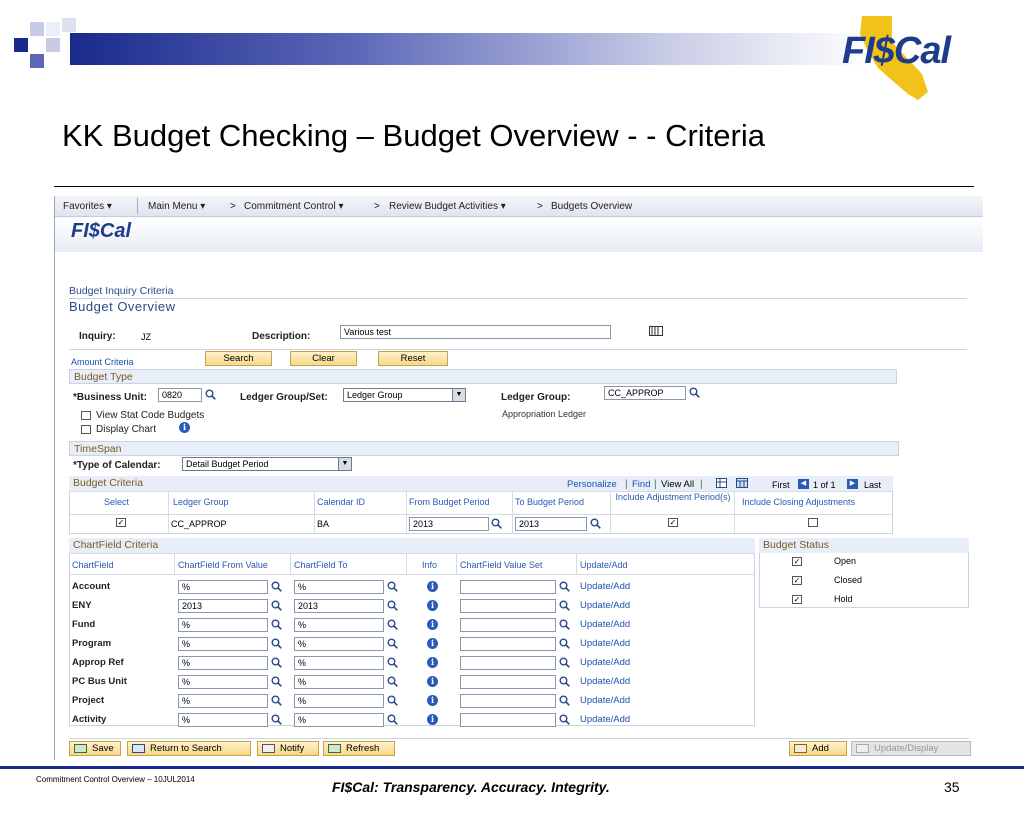  Describe the element at coordinates (121, 522) in the screenshot. I see `row-select-checkbox: ✓` at that location.